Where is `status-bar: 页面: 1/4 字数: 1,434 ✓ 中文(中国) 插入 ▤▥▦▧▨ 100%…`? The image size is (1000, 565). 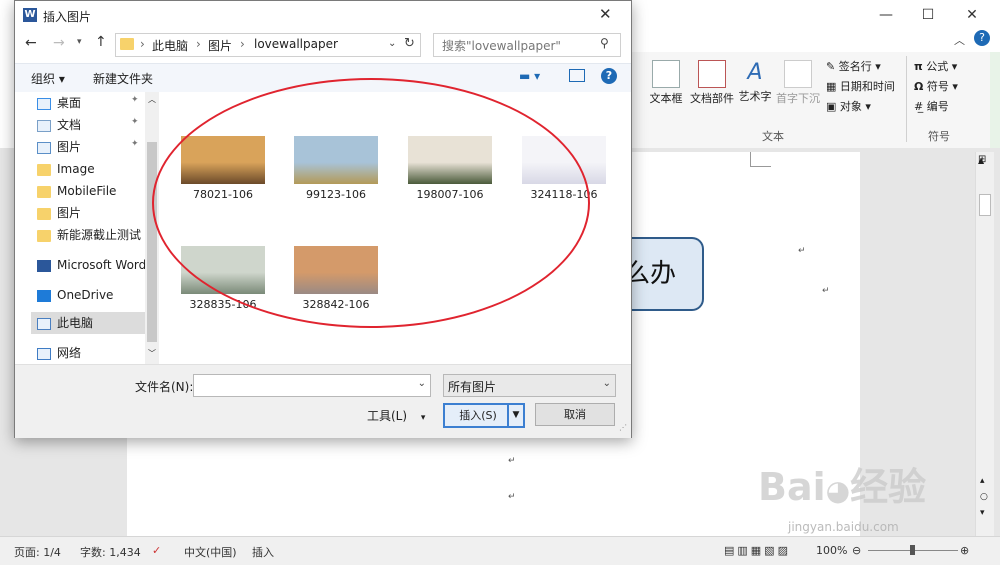
status-bar: 页面: 1/4 字数: 1,434 ✓ 中文(中国) 插入 ▤▥▦▧▨ 100%… is located at coordinates (500, 550).